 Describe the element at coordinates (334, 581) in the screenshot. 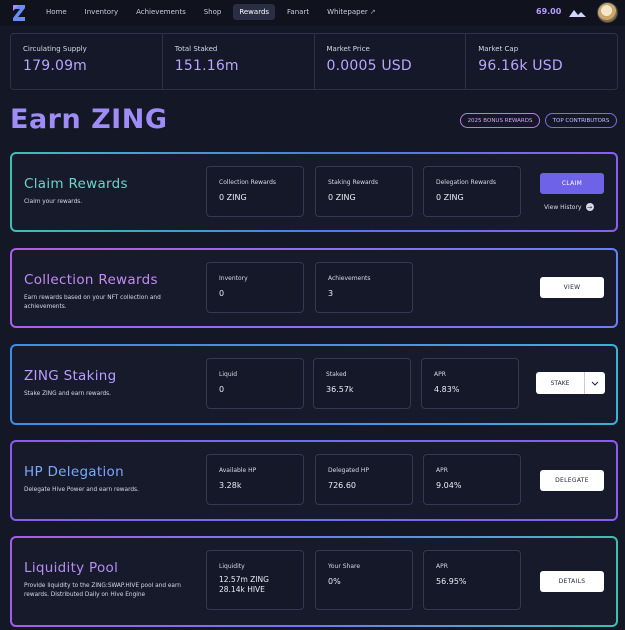

I see `box-value: 0%` at that location.